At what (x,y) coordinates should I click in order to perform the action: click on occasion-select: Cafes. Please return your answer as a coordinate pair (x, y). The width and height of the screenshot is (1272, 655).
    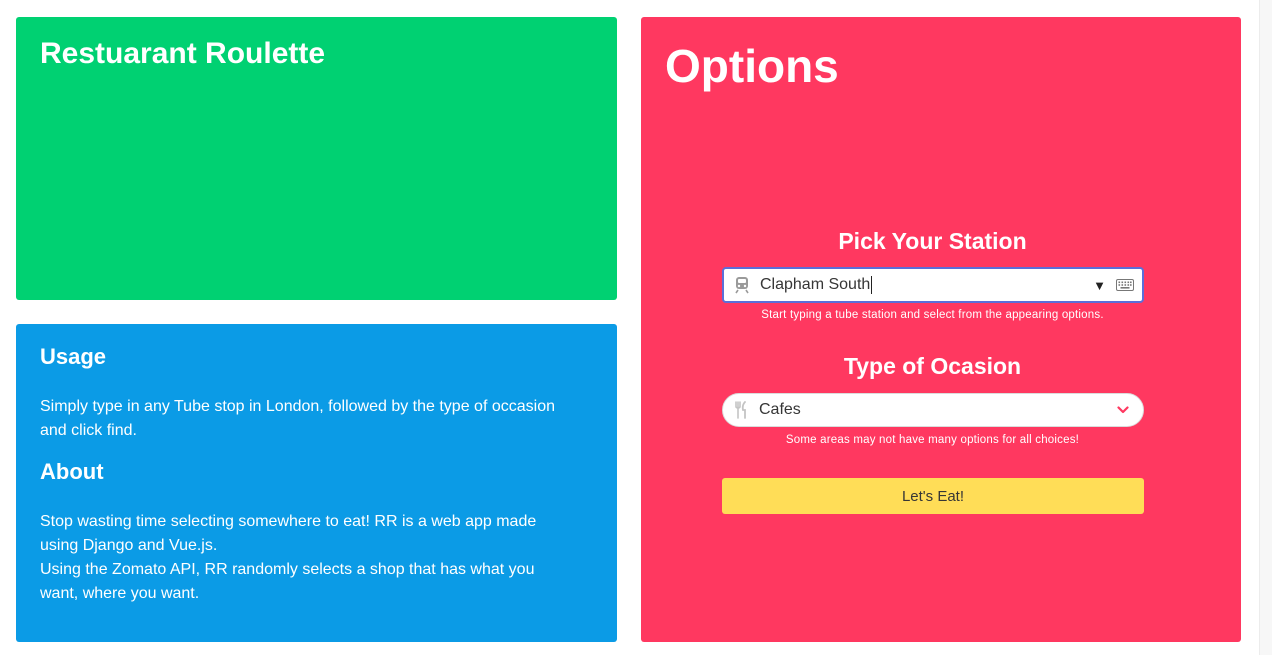
    Looking at the image, I should click on (933, 410).